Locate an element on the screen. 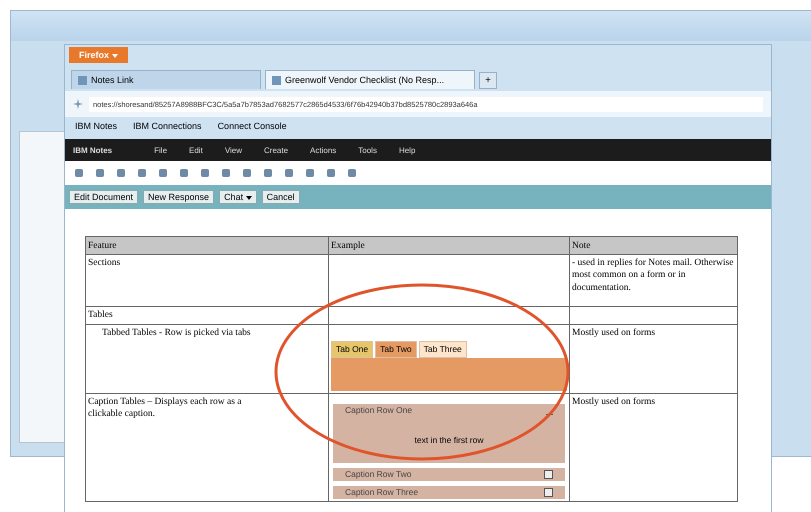  menu-item: File is located at coordinates (161, 150).